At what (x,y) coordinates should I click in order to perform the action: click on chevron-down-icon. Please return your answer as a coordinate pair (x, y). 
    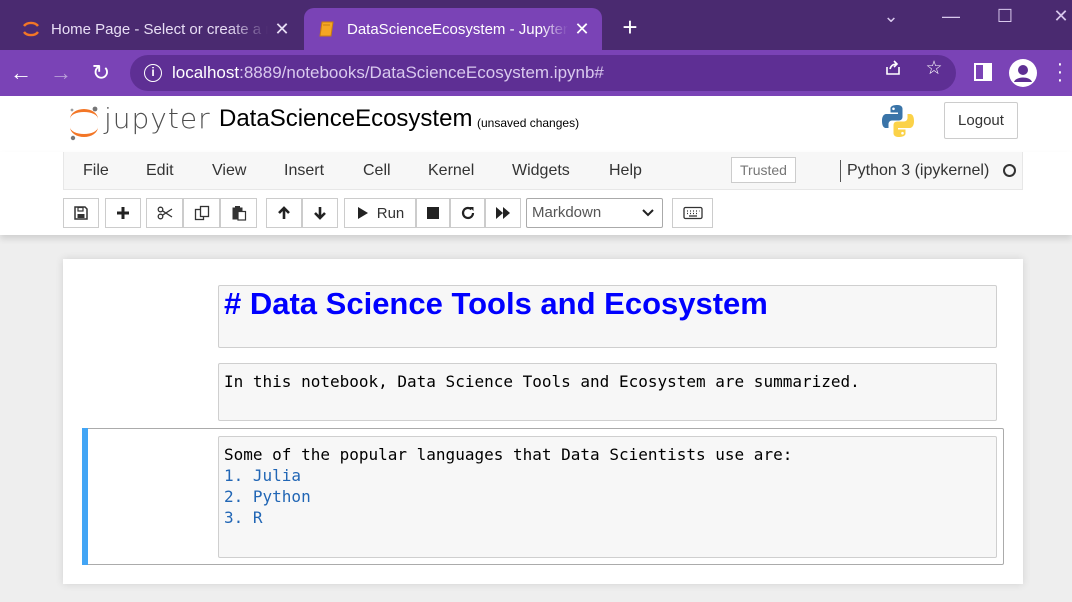
    Looking at the image, I should click on (648, 213).